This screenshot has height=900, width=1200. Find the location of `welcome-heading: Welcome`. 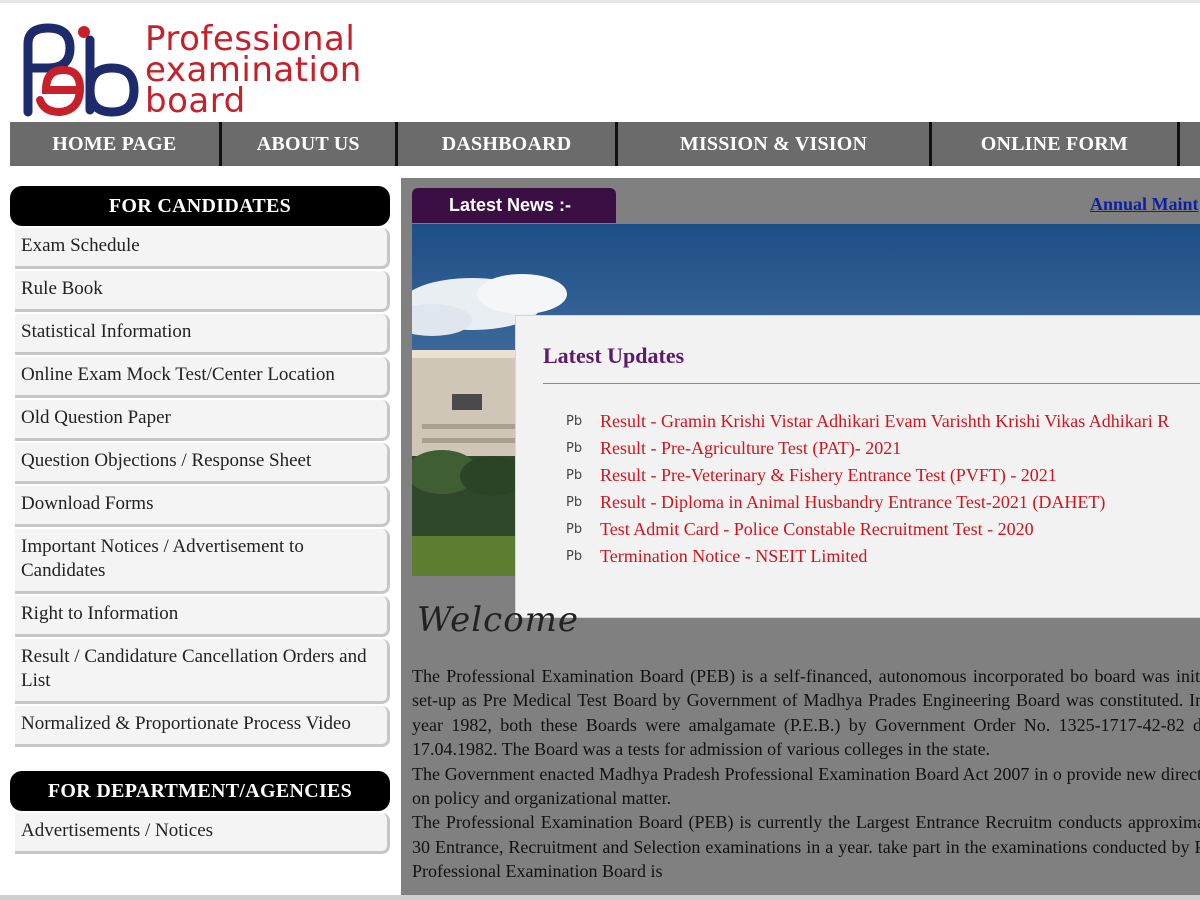

welcome-heading: Welcome is located at coordinates (498, 620).